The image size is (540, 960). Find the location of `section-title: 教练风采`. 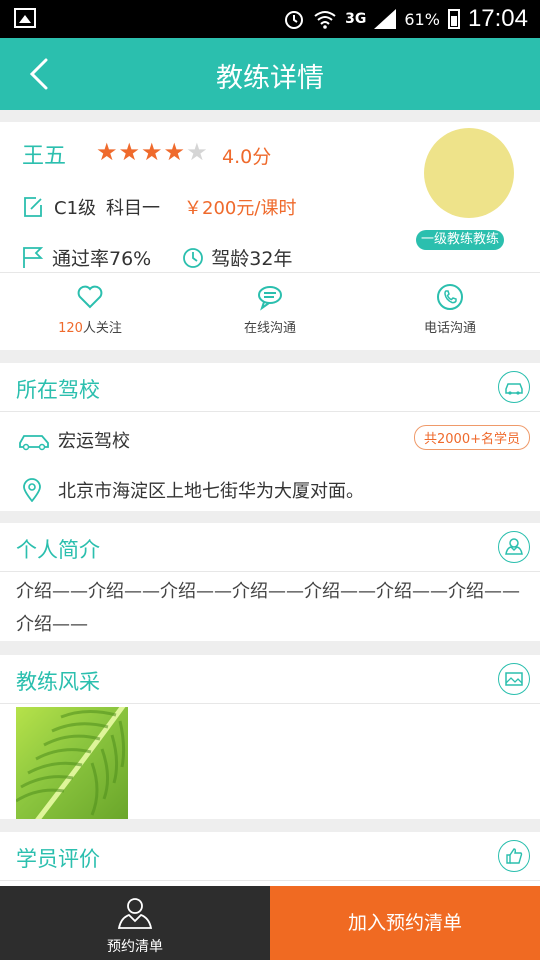

section-title: 教练风采 is located at coordinates (58, 682).